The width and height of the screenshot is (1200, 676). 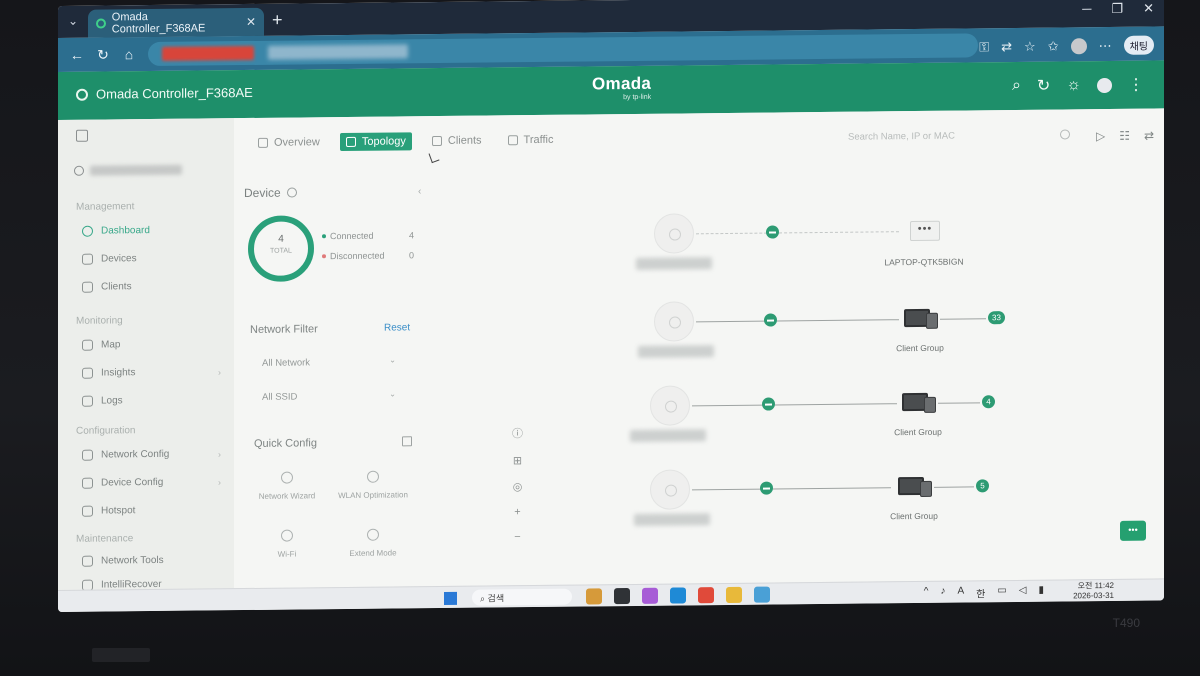 I want to click on close-tab-icon: ✕, so click(x=251, y=22).